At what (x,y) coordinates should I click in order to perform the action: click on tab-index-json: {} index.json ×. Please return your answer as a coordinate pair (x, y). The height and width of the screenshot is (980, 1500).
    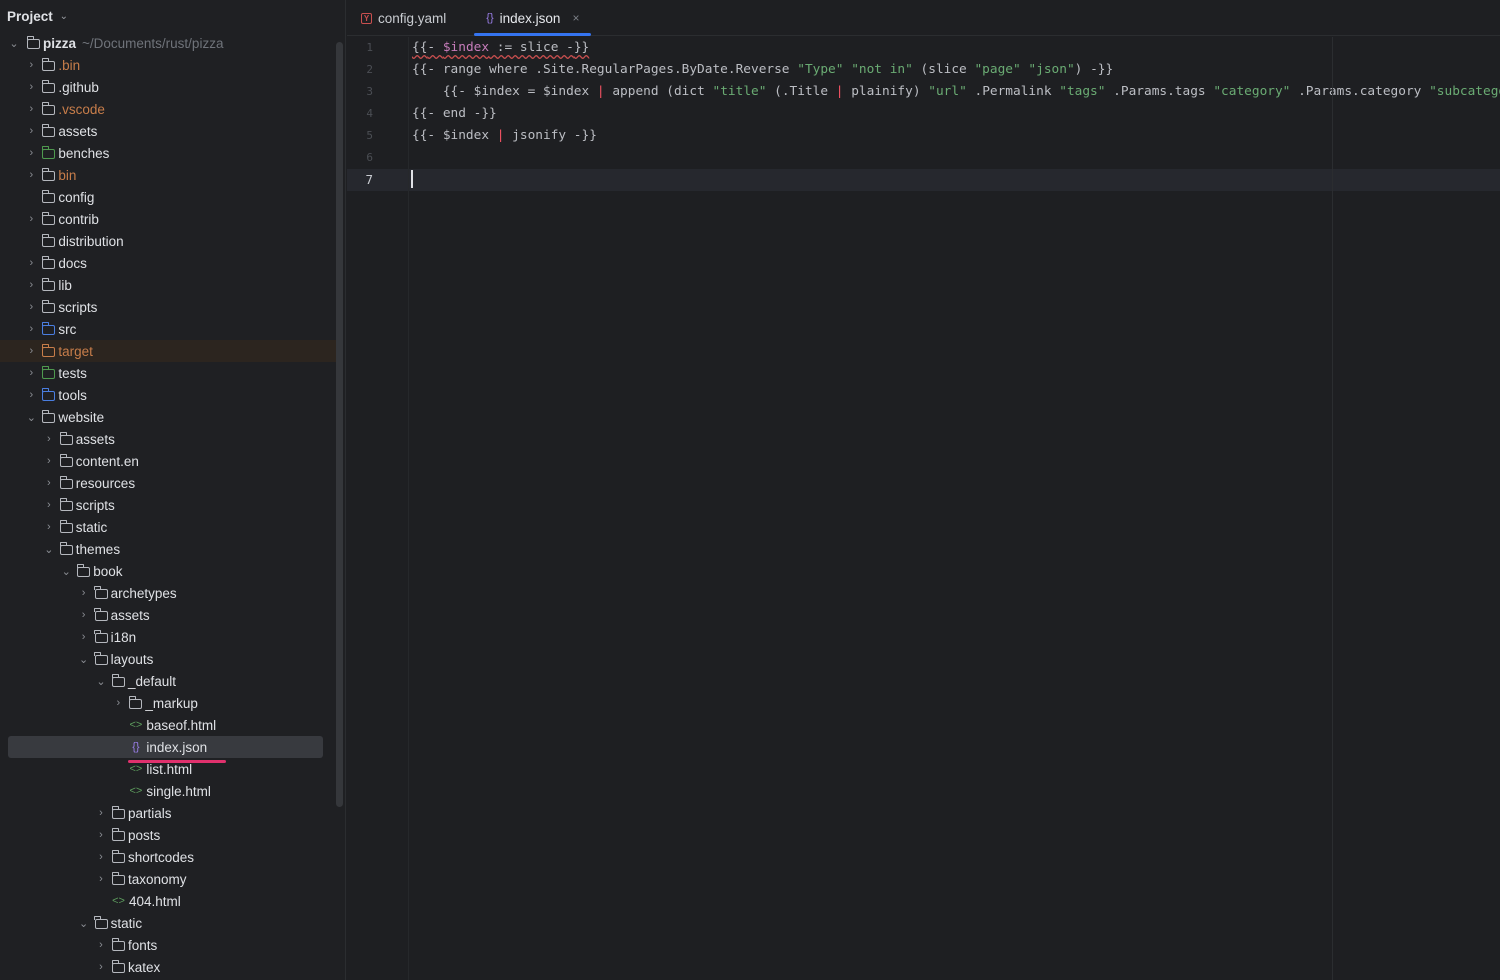
    Looking at the image, I should click on (533, 18).